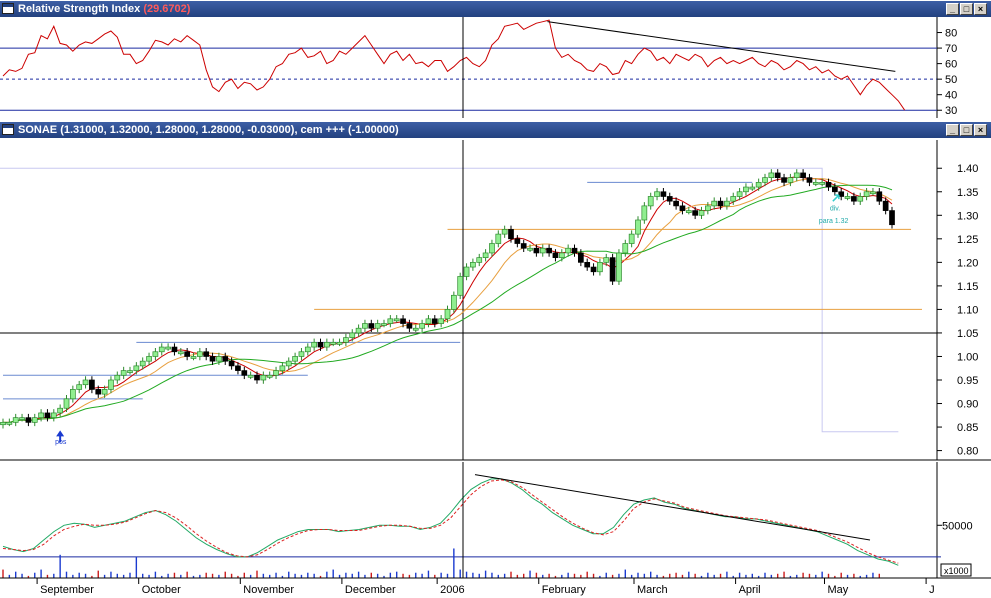  Describe the element at coordinates (967, 263) in the screenshot. I see `price-tick-label: 1.20` at that location.